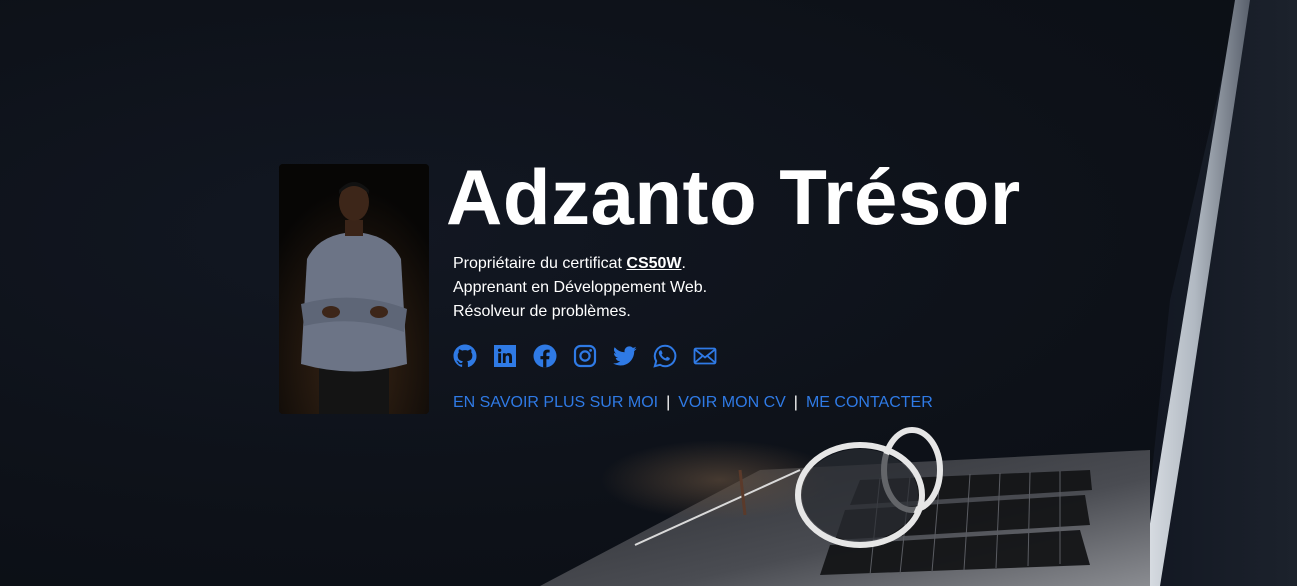 The width and height of the screenshot is (1297, 586). What do you see at coordinates (540, 263) in the screenshot?
I see `bio-certificate-prefix: Propriétaire du certificat` at bounding box center [540, 263].